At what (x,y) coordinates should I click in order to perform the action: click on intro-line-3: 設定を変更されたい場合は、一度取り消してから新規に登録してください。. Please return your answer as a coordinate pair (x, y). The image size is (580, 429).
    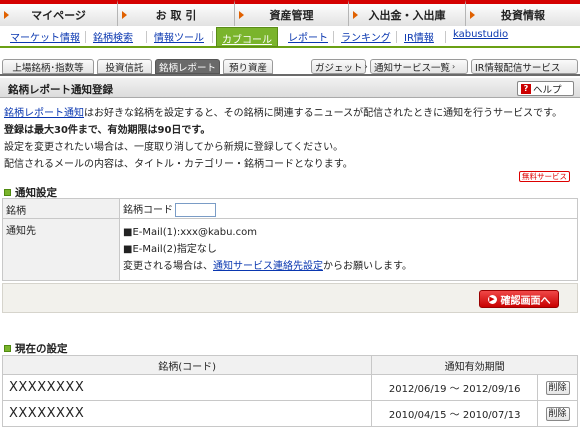
    Looking at the image, I should click on (174, 147).